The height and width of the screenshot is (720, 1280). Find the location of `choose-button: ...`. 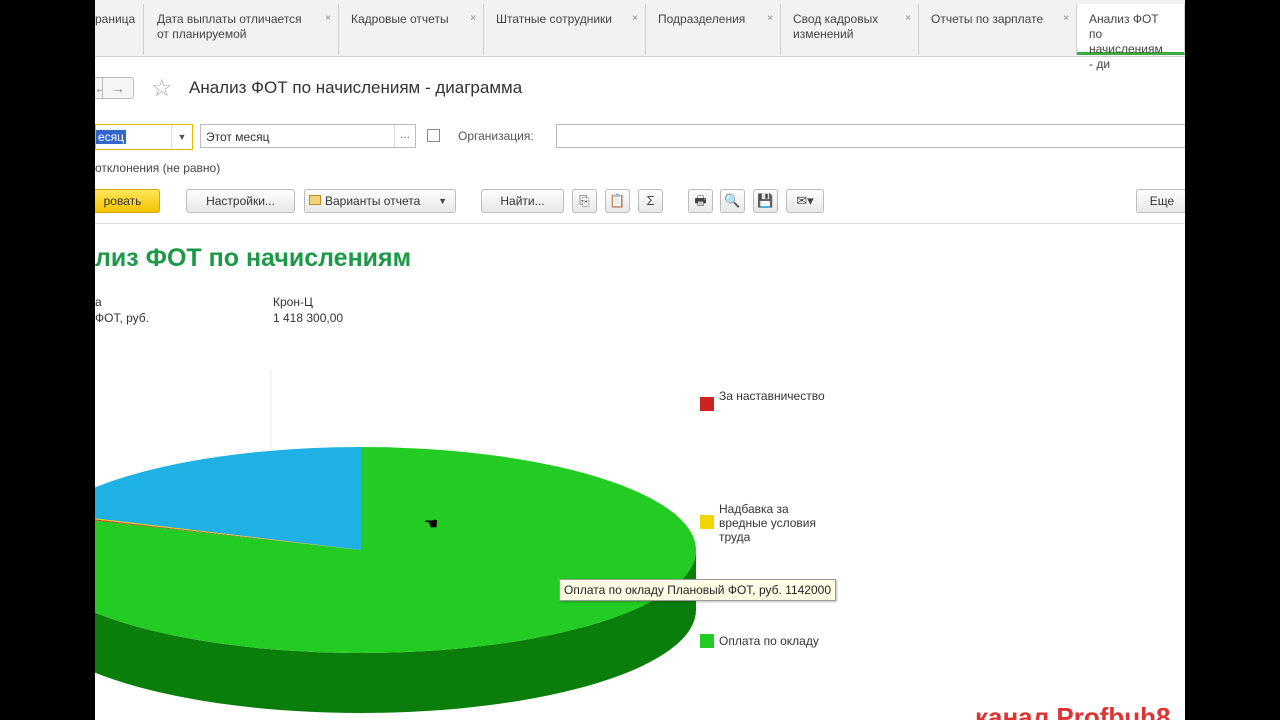

choose-button: ... is located at coordinates (404, 136).